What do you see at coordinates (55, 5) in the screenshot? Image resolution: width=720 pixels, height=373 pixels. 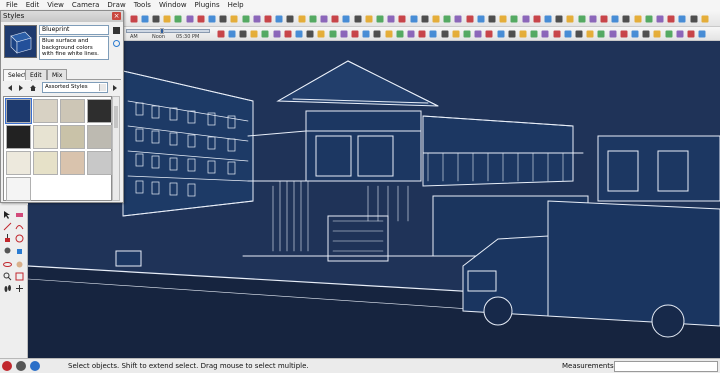 I see `menu-view: View` at bounding box center [55, 5].